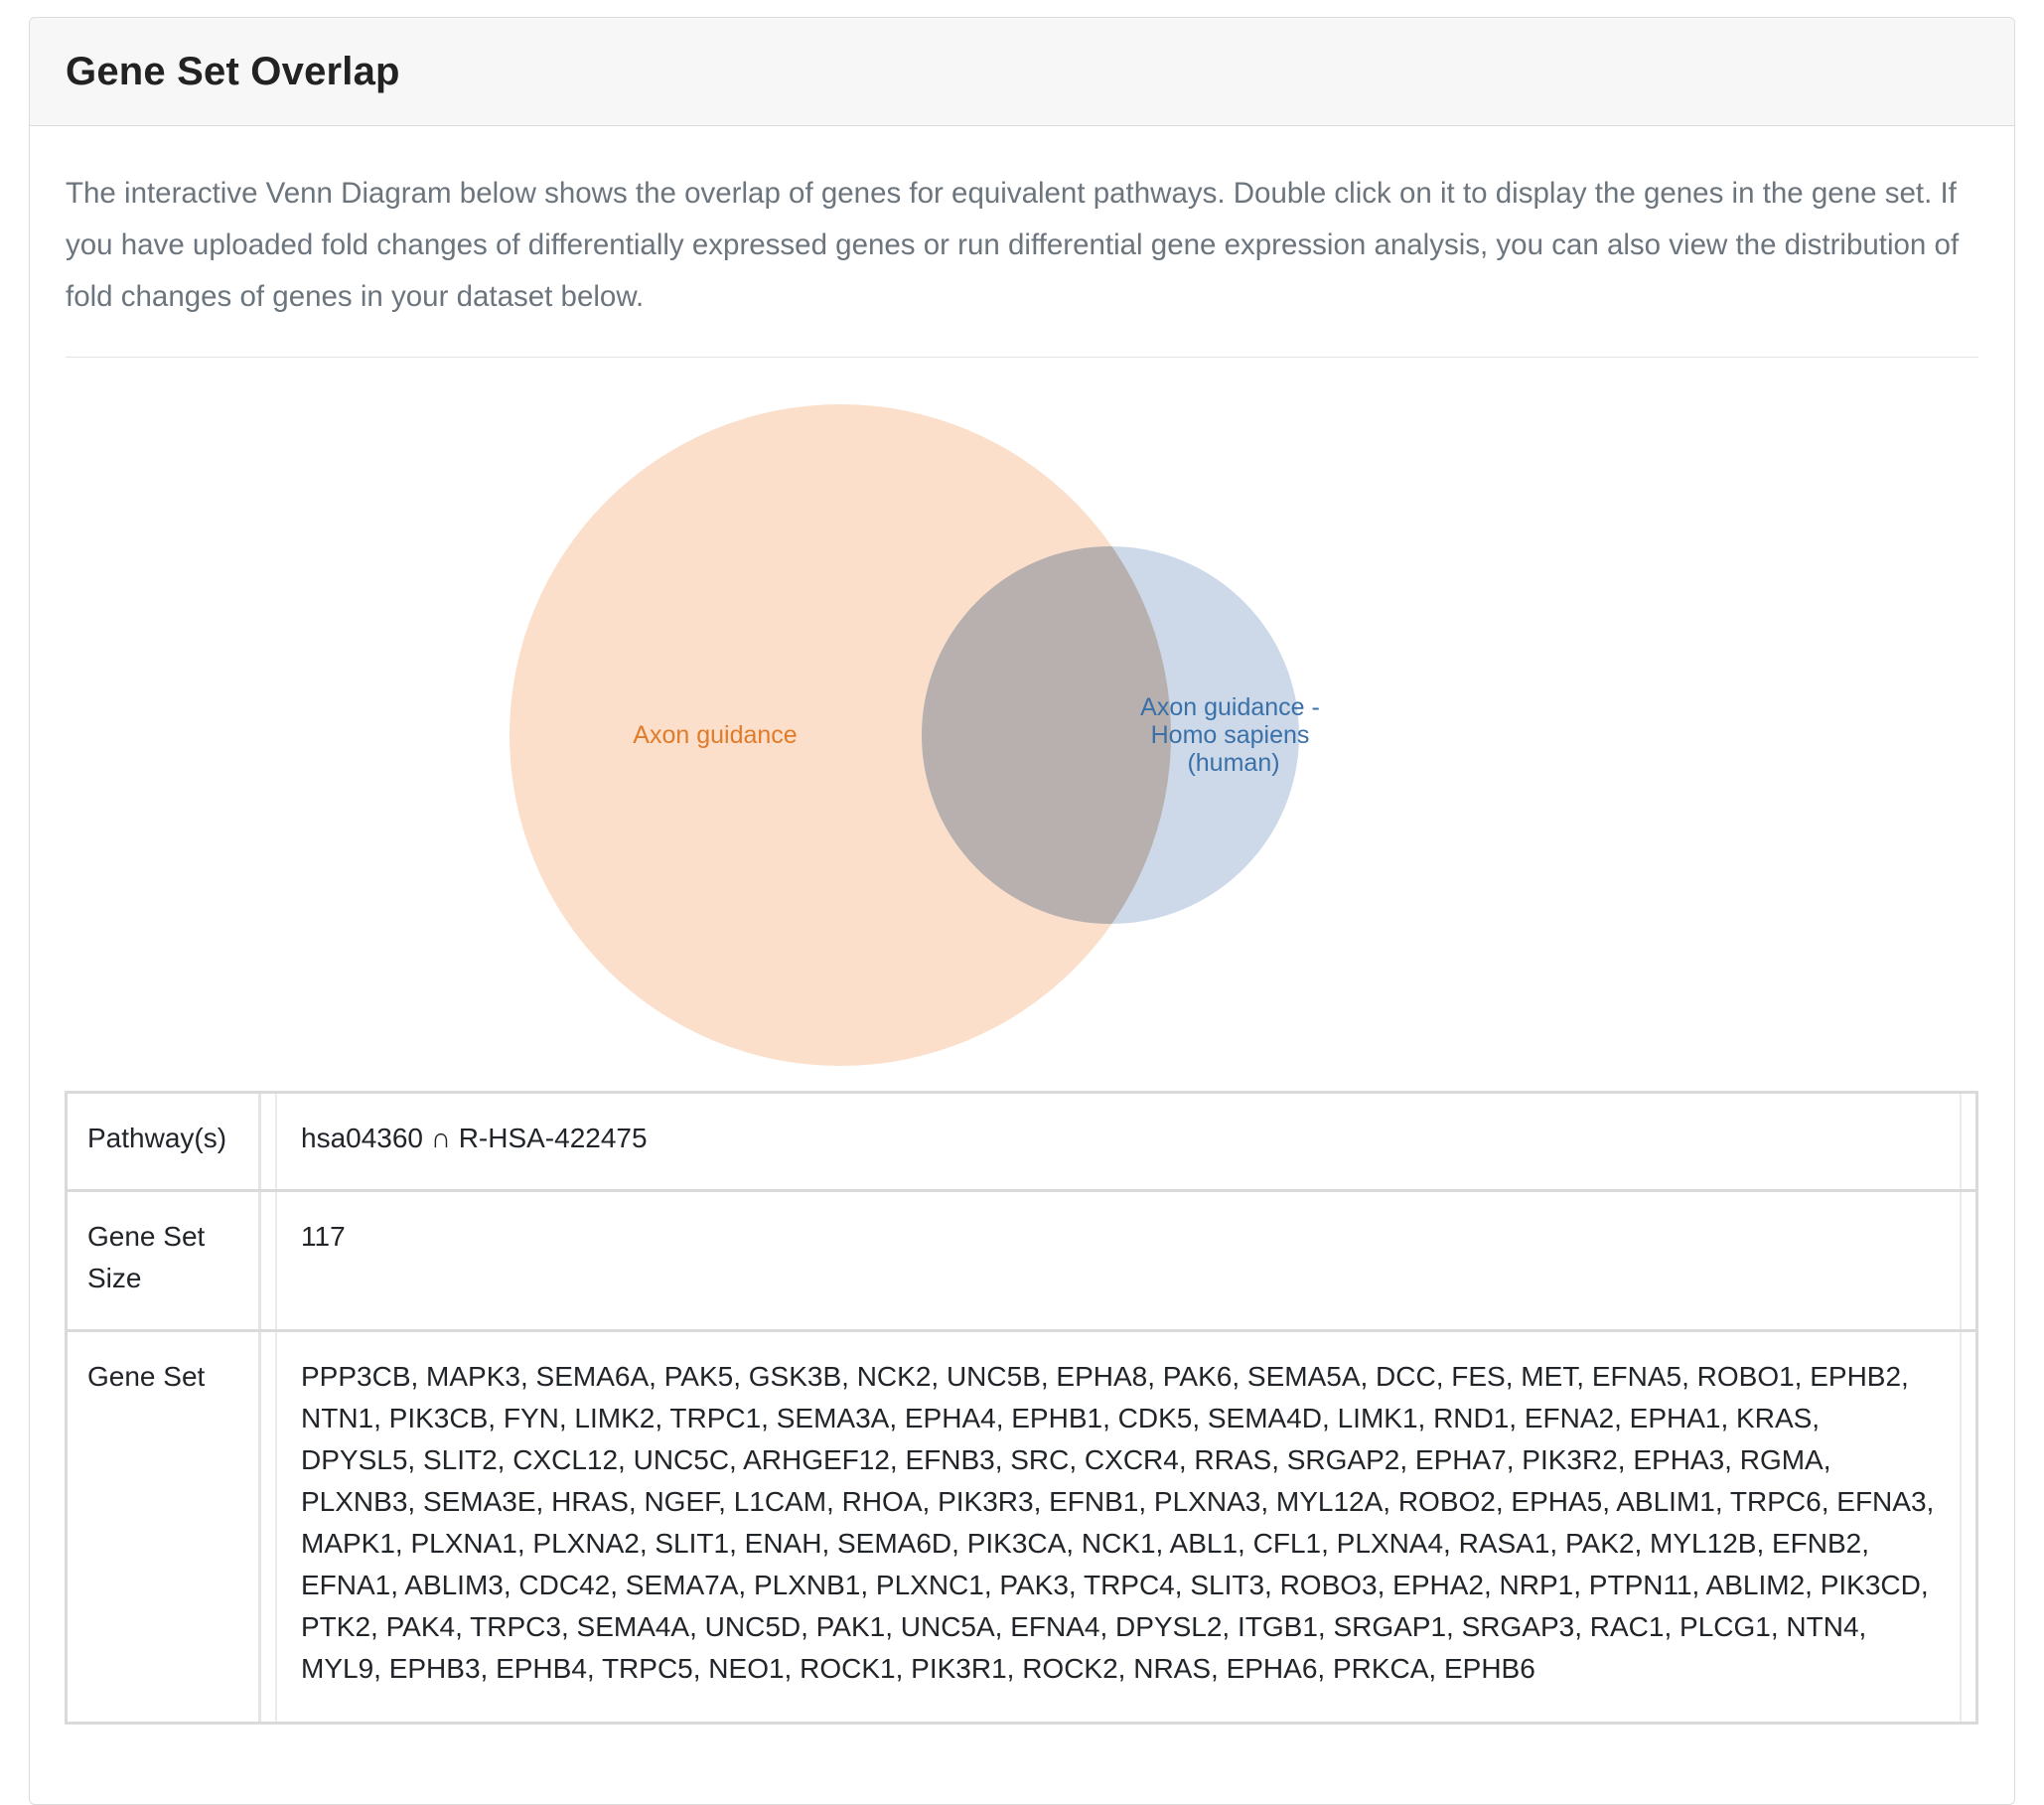 This screenshot has width=2044, height=1805. What do you see at coordinates (715, 735) in the screenshot?
I see `venn-set-a-label: Axon guidance` at bounding box center [715, 735].